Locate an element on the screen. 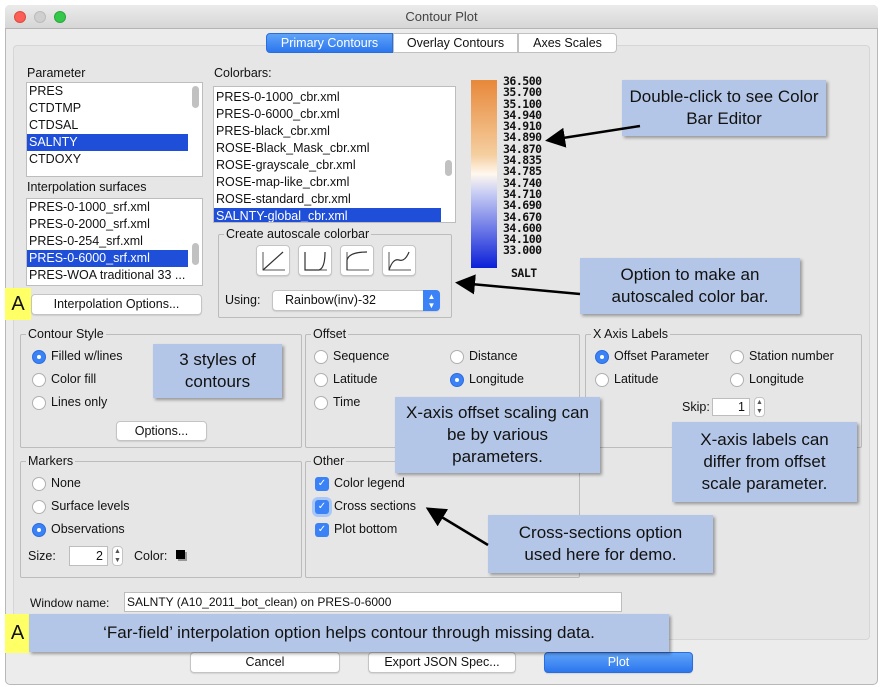  list-item-selected: PRES-0-6000_srf.xml is located at coordinates (107, 258).